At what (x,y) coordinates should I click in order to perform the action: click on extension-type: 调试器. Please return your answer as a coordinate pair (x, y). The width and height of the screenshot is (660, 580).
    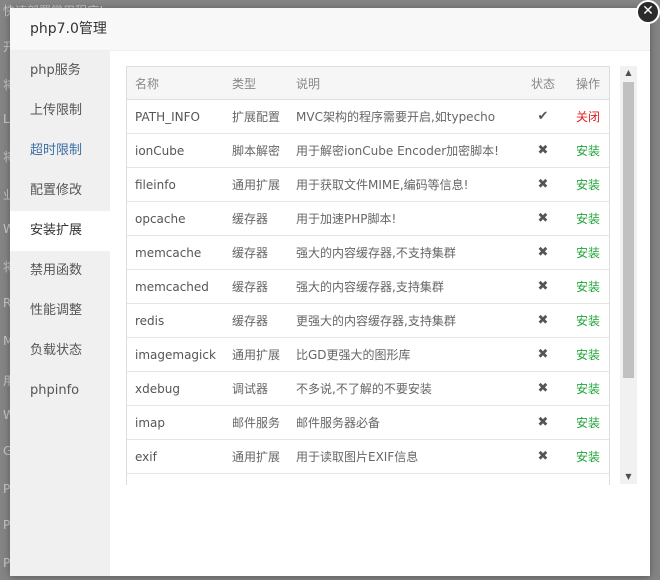
    Looking at the image, I should click on (255, 388).